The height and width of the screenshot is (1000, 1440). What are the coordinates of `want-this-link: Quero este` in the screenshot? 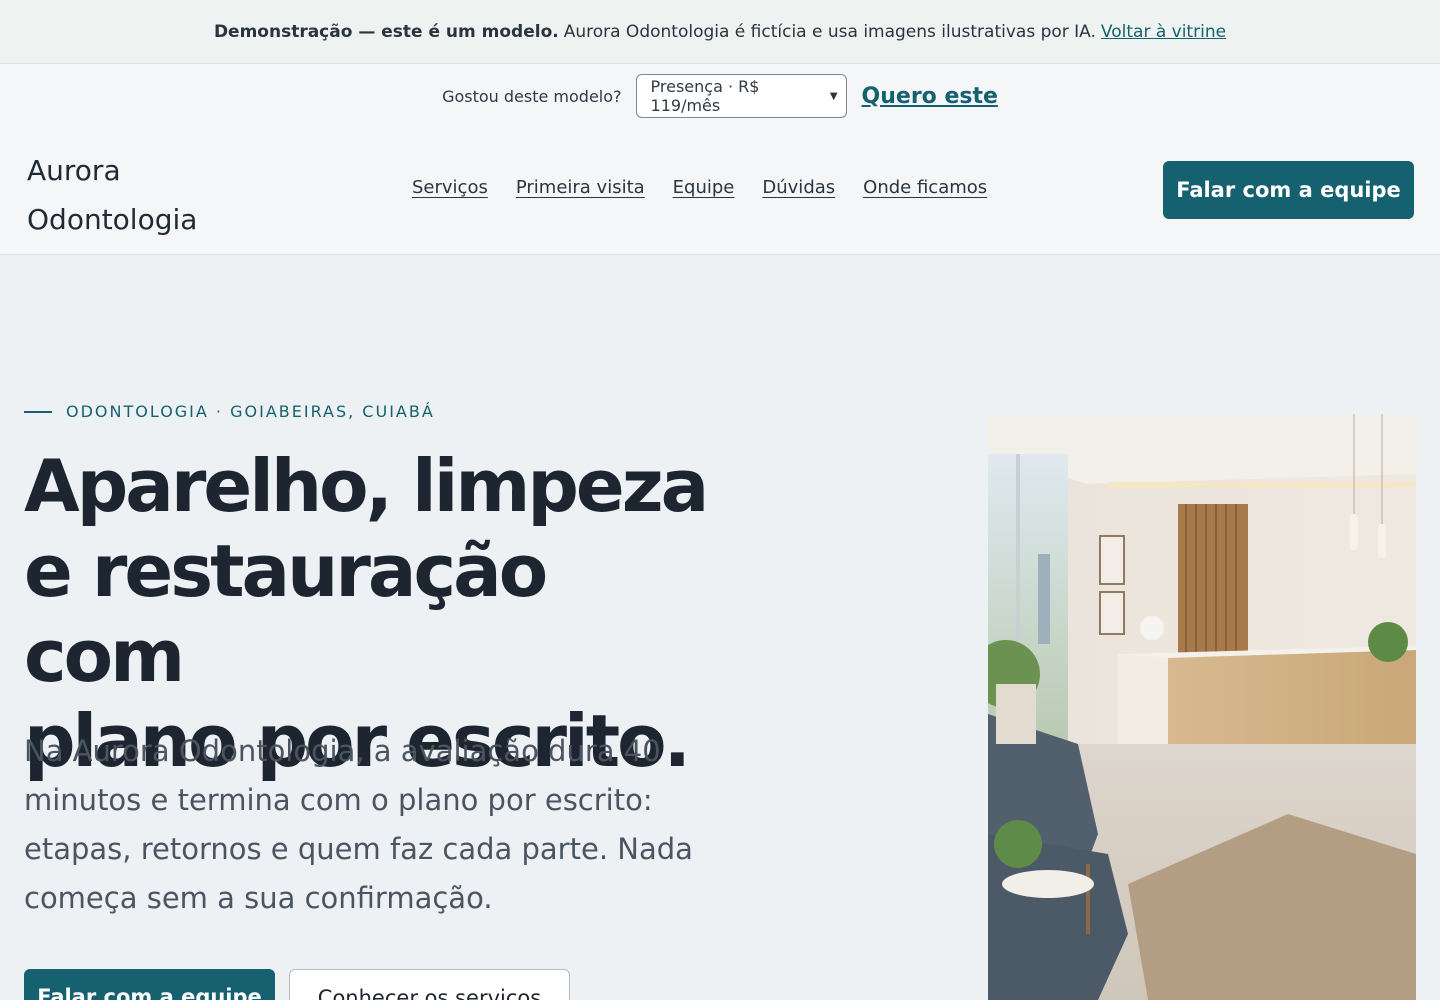 It's located at (930, 96).